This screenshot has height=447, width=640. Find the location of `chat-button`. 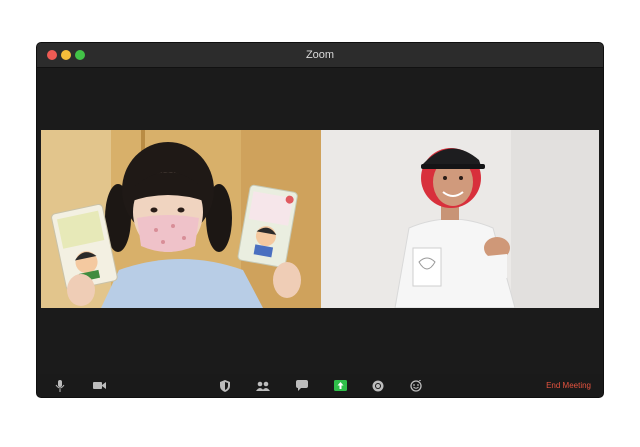

chat-button is located at coordinates (302, 385).